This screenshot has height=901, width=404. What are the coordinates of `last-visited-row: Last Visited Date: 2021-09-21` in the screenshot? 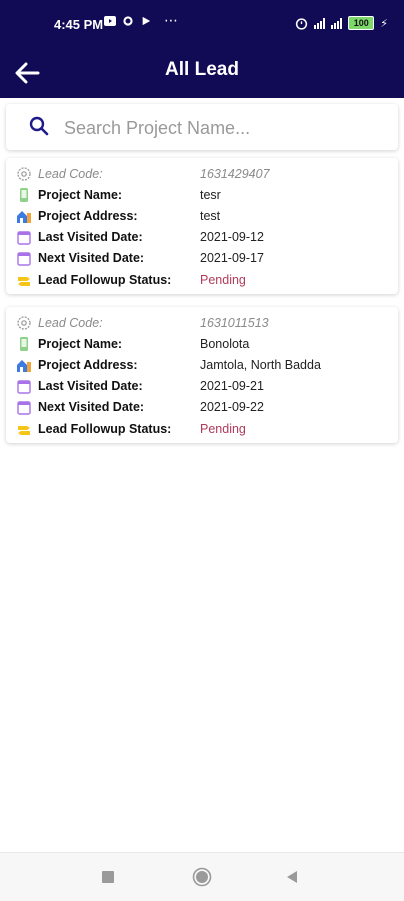 It's located at (202, 386).